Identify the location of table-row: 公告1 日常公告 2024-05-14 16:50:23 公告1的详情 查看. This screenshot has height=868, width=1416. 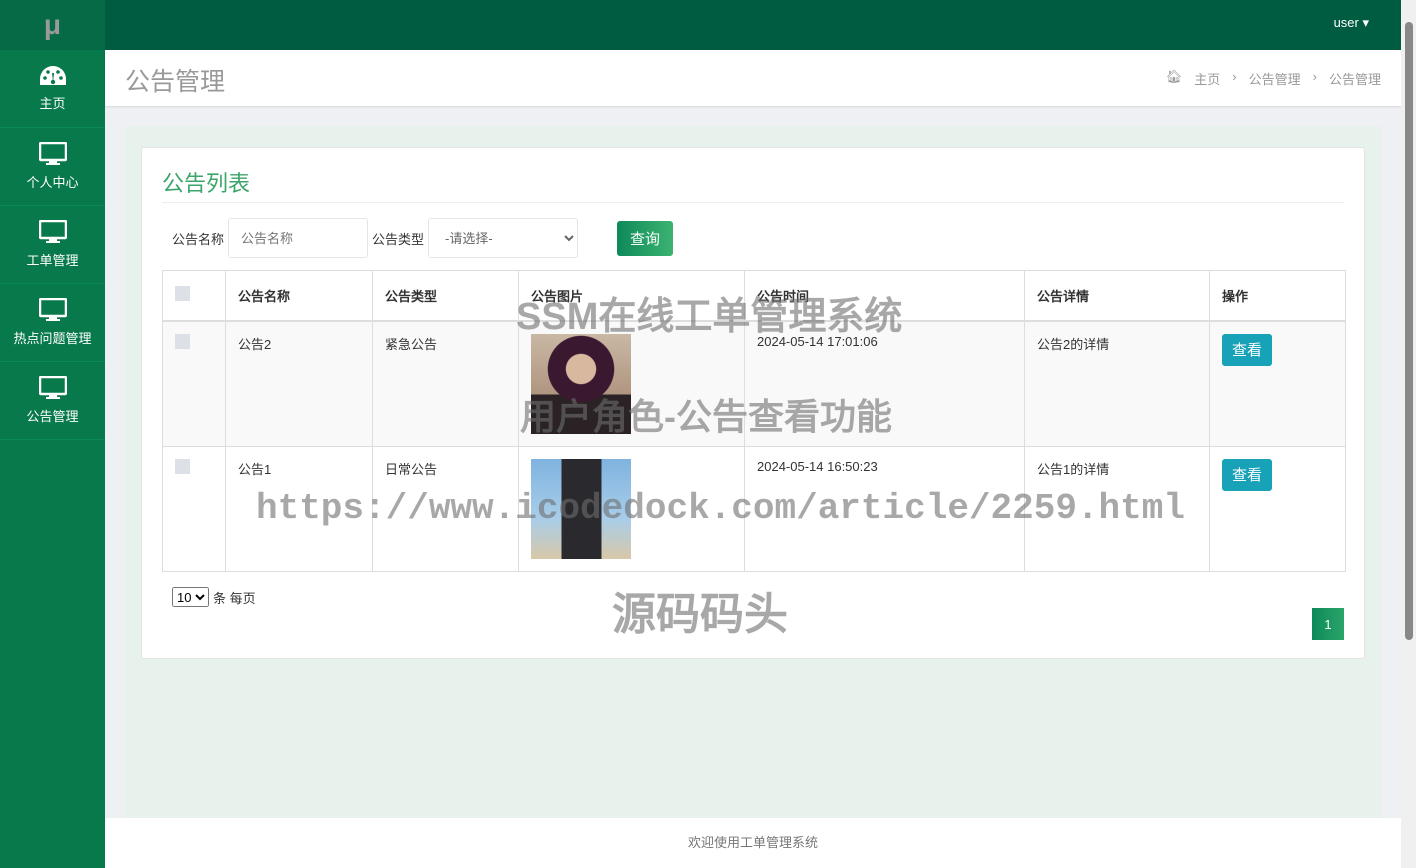
(754, 508).